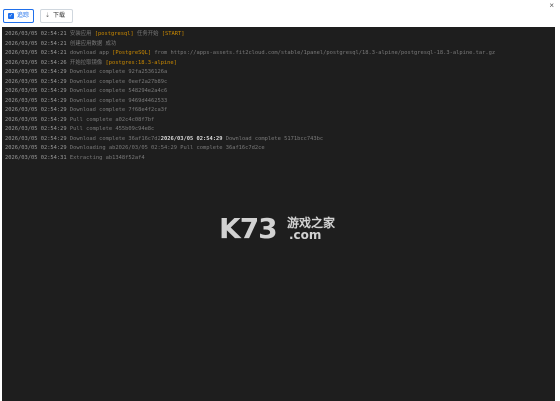 The image size is (560, 401). Describe the element at coordinates (114, 34) in the screenshot. I see `log-text: [postgresql]` at that location.